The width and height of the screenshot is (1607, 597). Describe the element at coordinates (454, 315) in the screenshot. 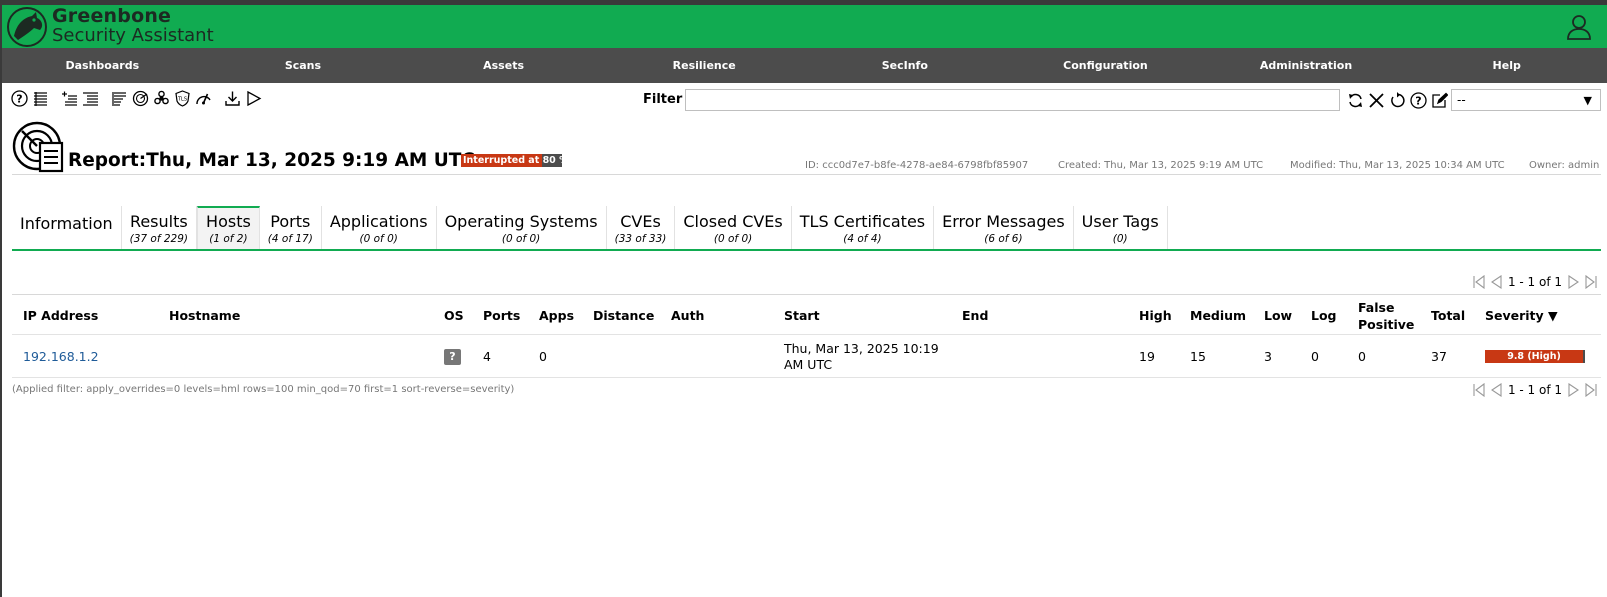

I see `col-os: OS` at that location.